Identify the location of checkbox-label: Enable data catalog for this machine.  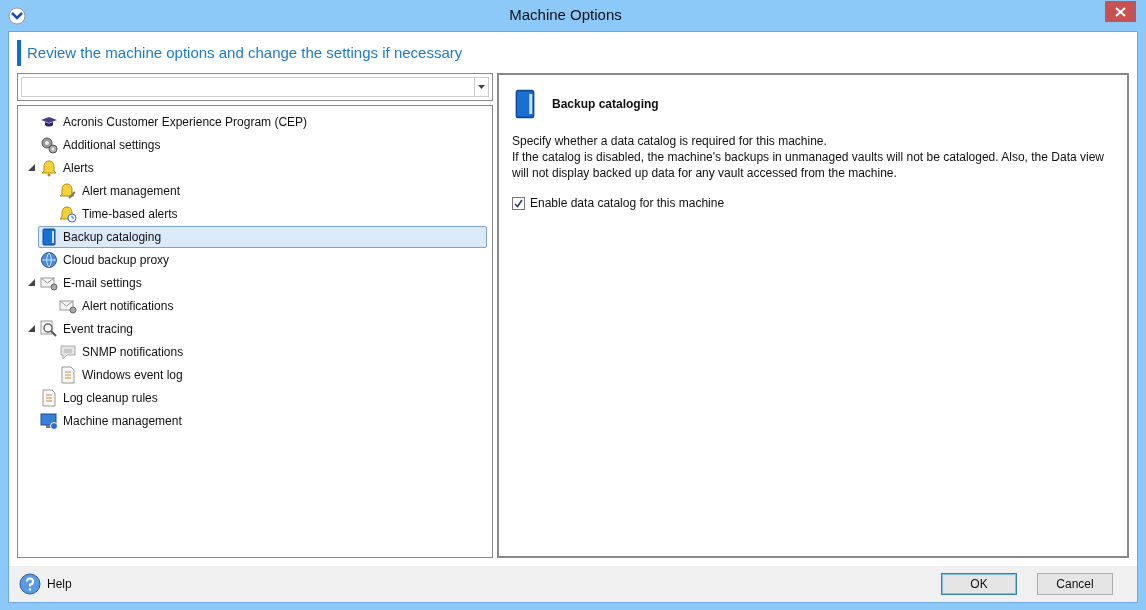
(627, 203).